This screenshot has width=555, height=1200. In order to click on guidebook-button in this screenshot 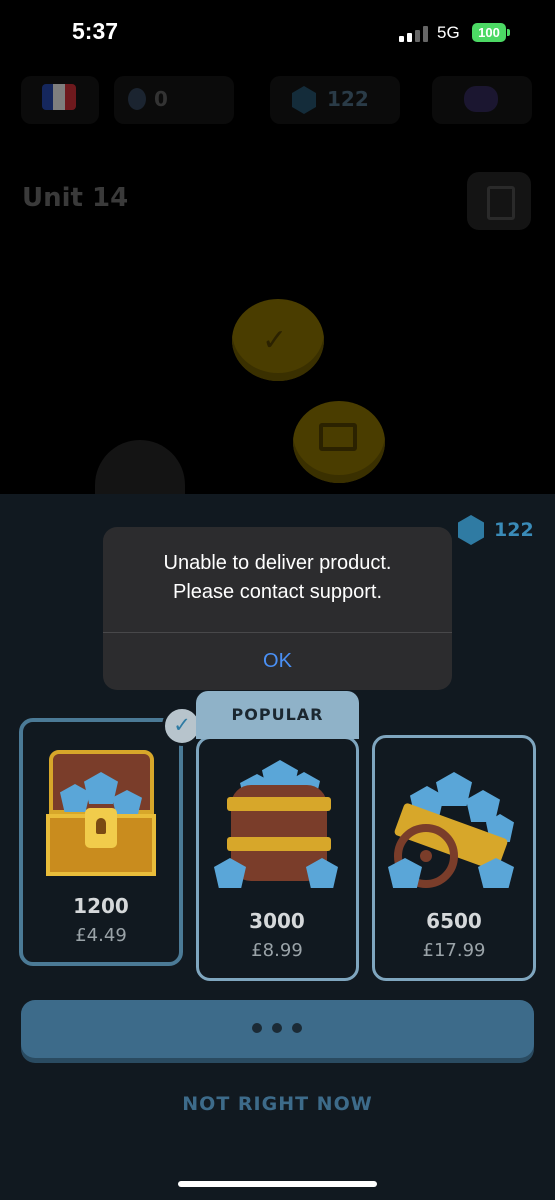, I will do `click(499, 201)`.